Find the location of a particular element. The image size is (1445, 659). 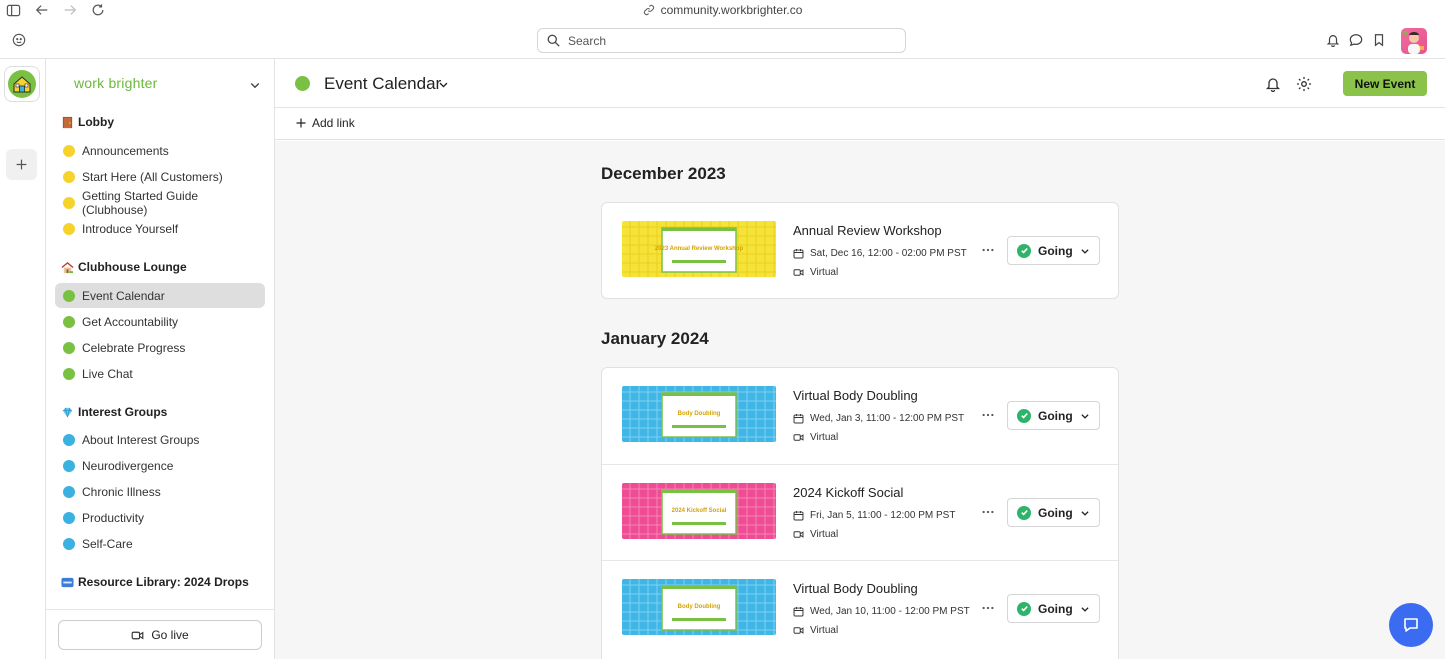

sidebar-item-chronic-illness: Chronic Illness is located at coordinates (160, 491).